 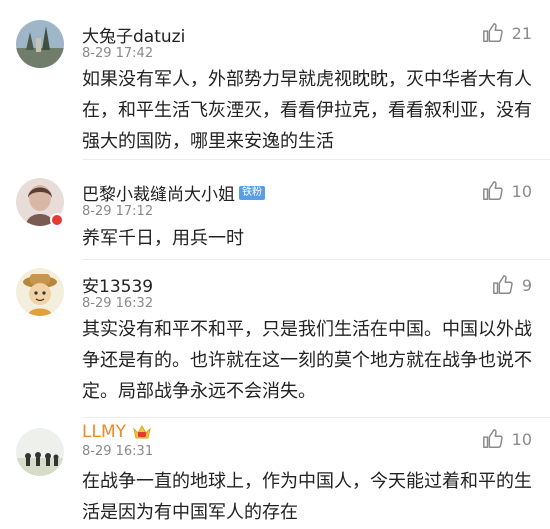 I want to click on crown-icon, so click(x=142, y=431).